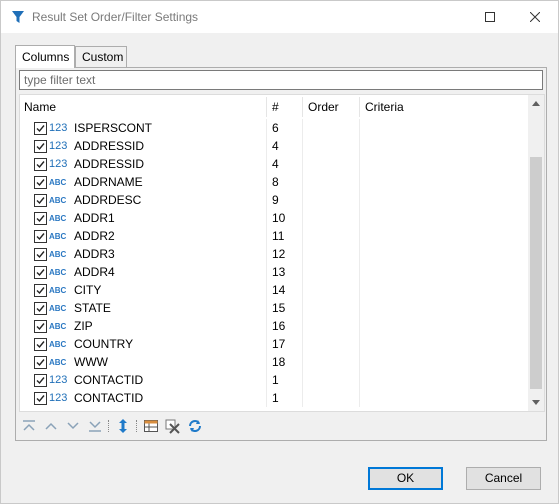 The width and height of the screenshot is (559, 504). I want to click on column-name: COUNTRY, so click(104, 344).